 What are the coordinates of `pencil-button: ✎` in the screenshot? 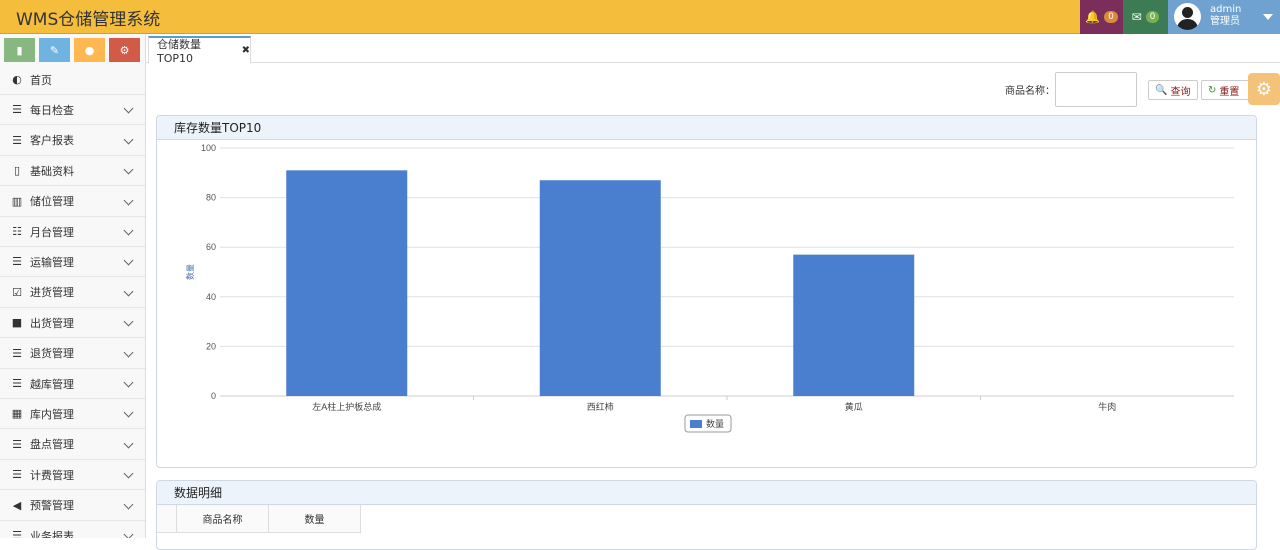 It's located at (54, 50).